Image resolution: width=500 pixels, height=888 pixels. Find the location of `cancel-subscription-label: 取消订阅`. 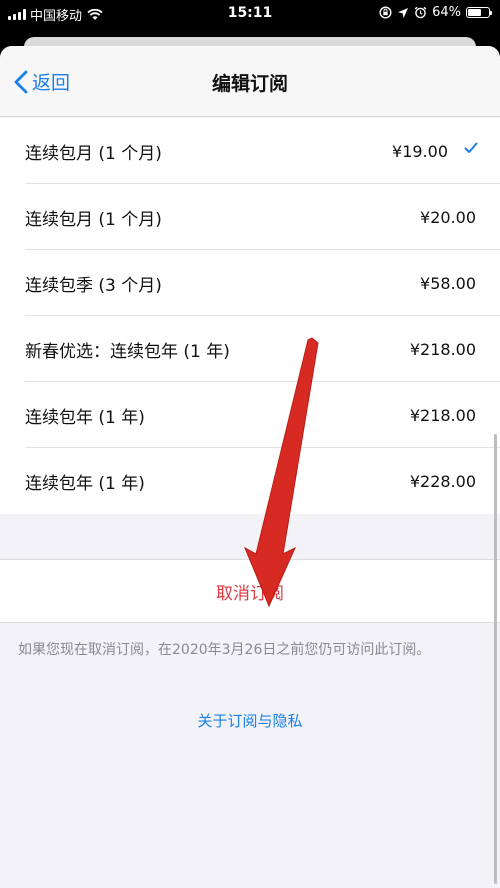

cancel-subscription-label: 取消订阅 is located at coordinates (250, 593).